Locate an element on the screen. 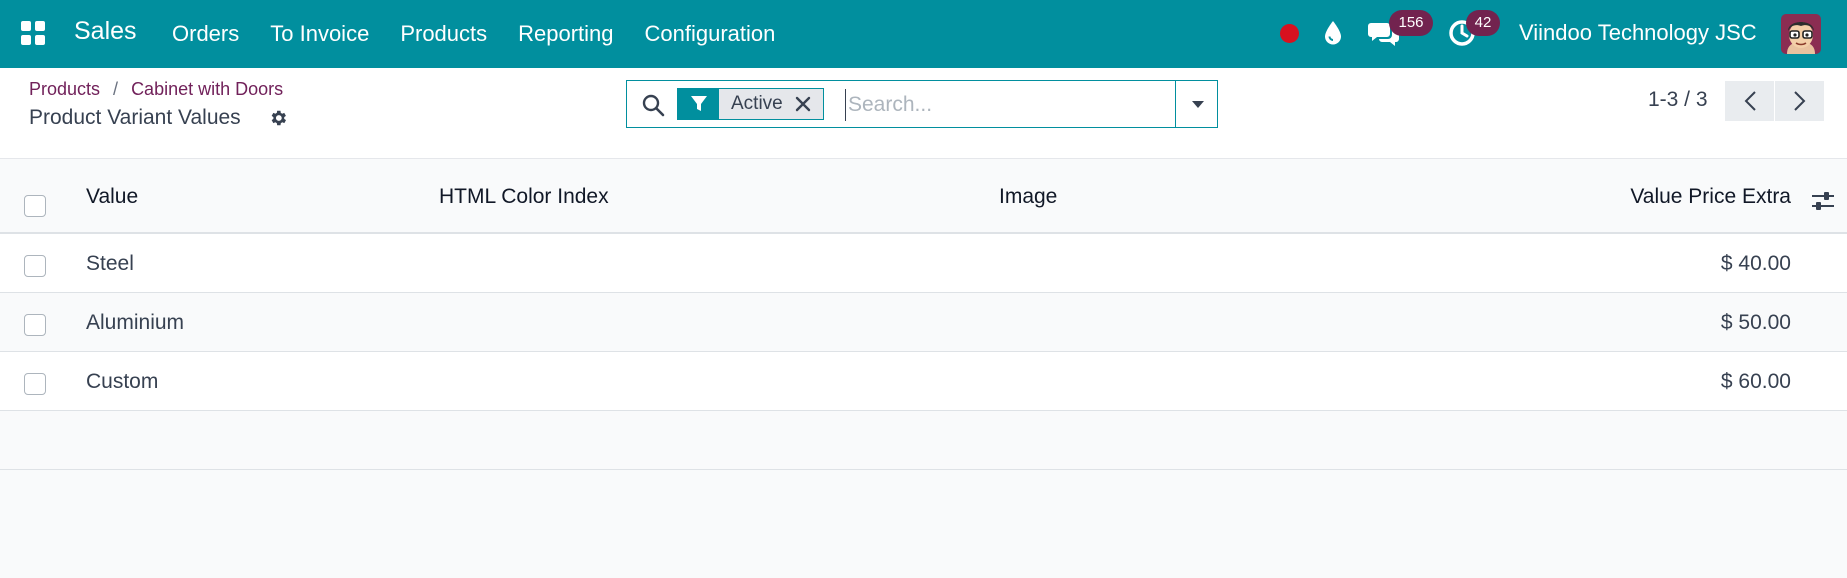 The height and width of the screenshot is (578, 1847). search-facet-active: Active is located at coordinates (750, 104).